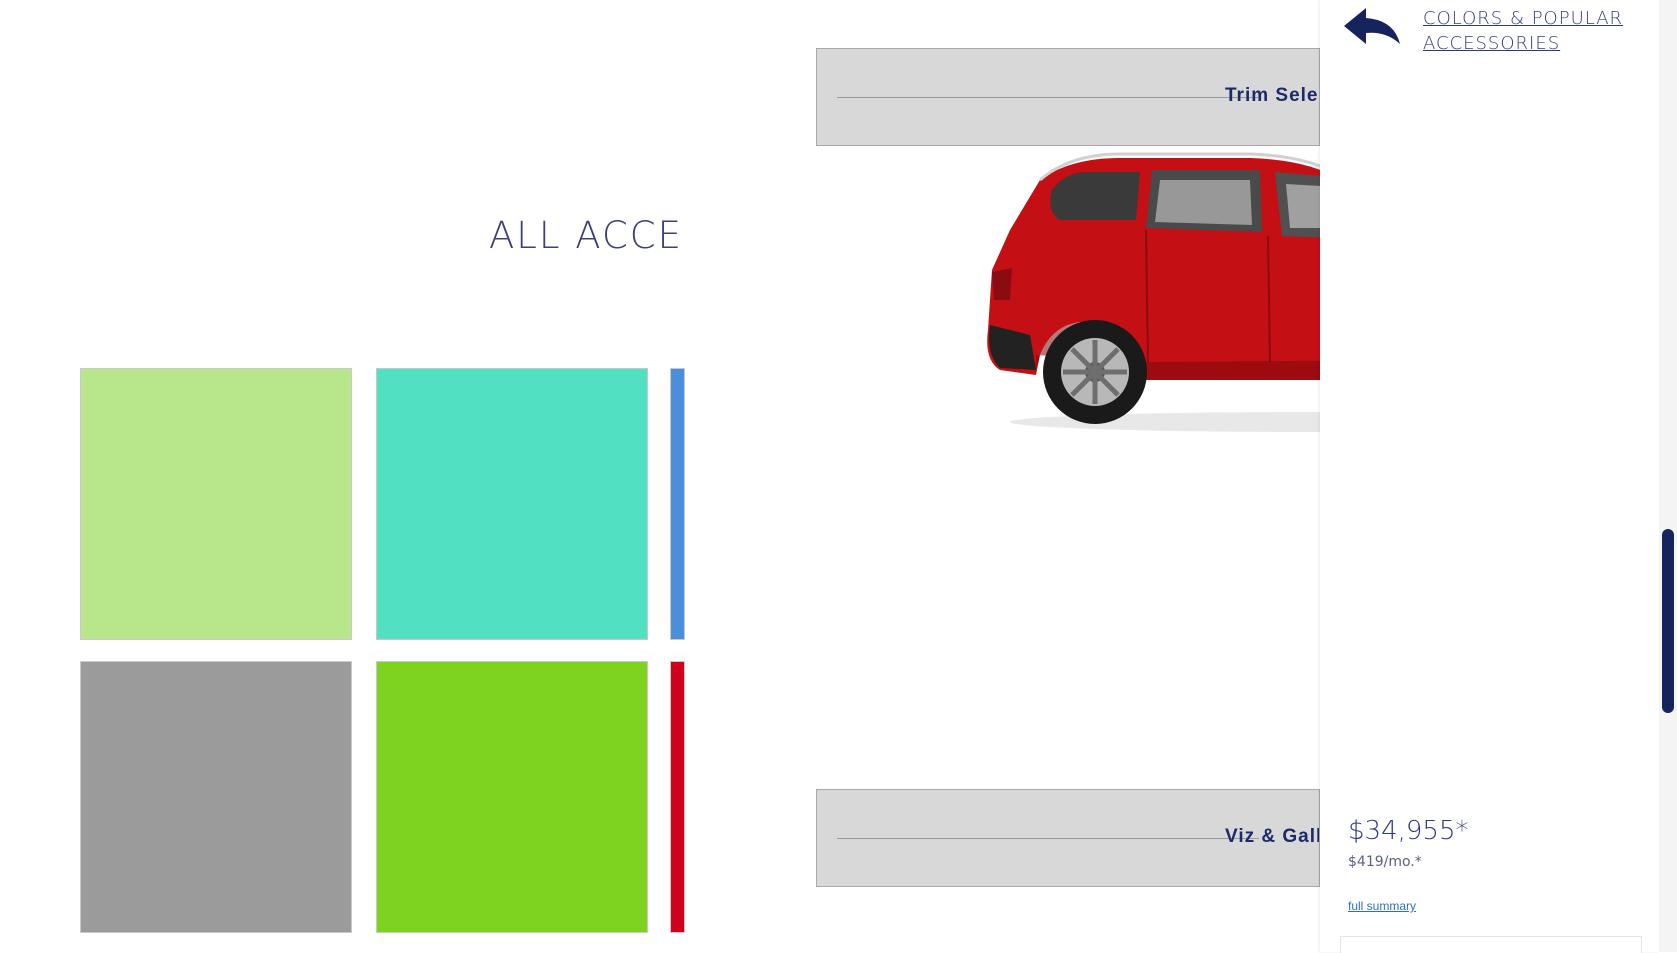 The image size is (1677, 953). I want to click on trim-selection-label: Trim Selec, so click(1272, 95).